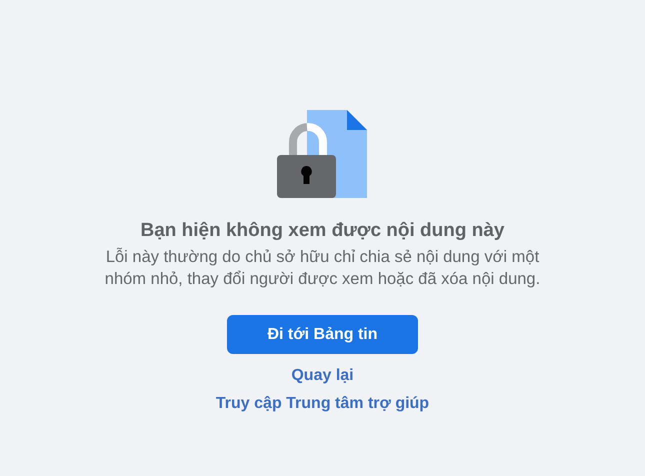  What do you see at coordinates (323, 404) in the screenshot?
I see `help-center-link: Truy cập Trung tâm trợ giúp` at bounding box center [323, 404].